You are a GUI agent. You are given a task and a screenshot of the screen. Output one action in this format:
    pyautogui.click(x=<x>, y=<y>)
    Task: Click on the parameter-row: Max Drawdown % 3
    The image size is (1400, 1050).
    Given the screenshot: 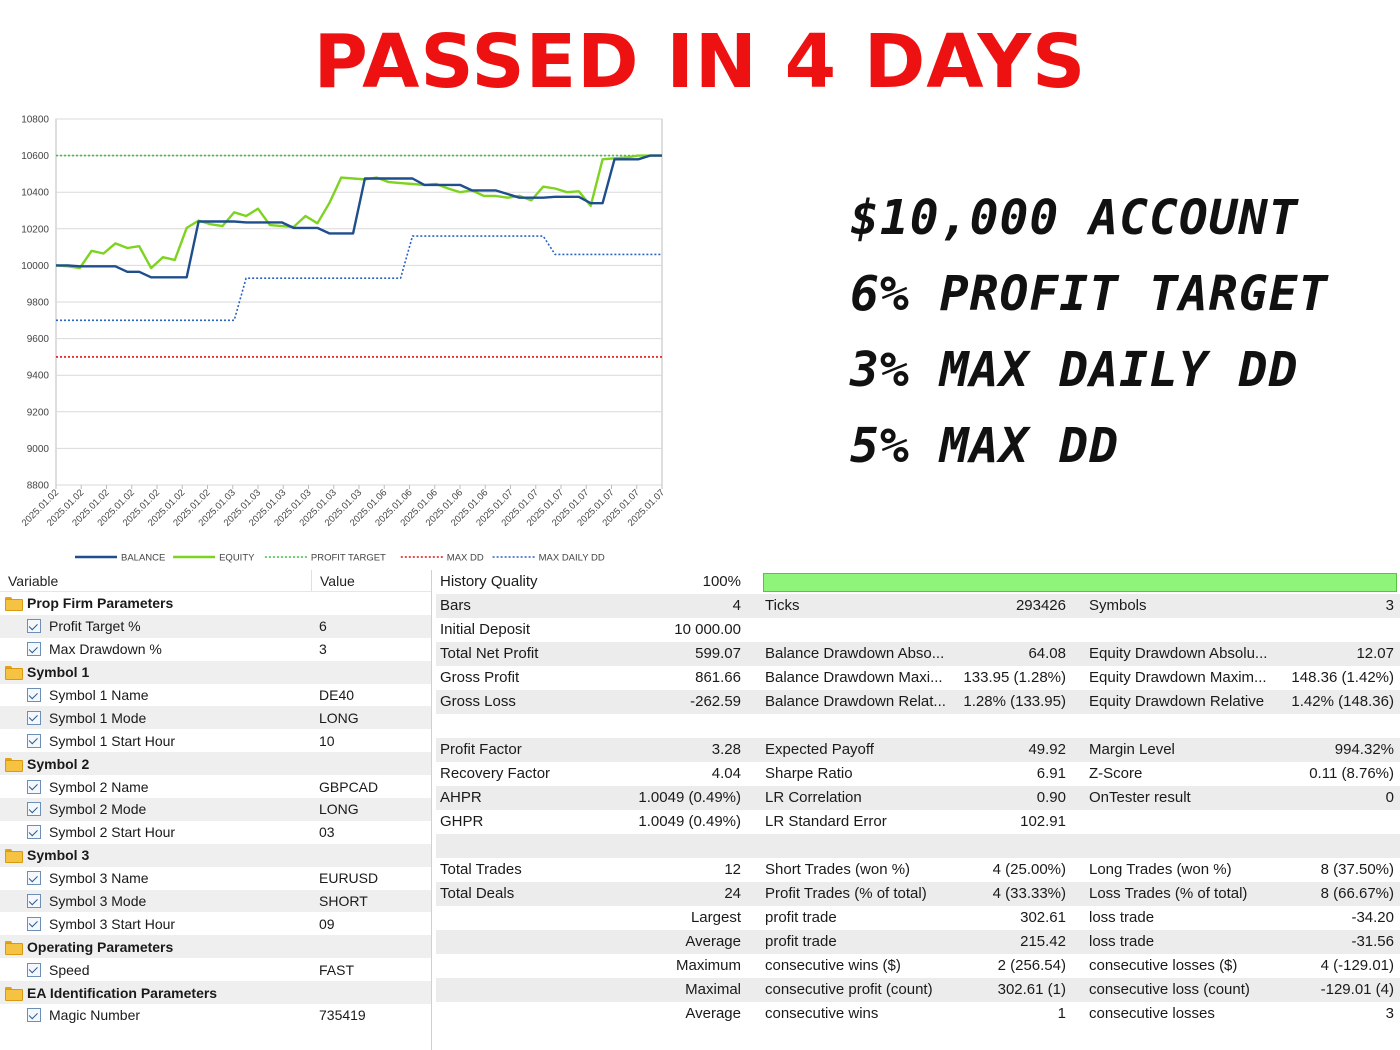 What is the action you would take?
    pyautogui.click(x=215, y=649)
    